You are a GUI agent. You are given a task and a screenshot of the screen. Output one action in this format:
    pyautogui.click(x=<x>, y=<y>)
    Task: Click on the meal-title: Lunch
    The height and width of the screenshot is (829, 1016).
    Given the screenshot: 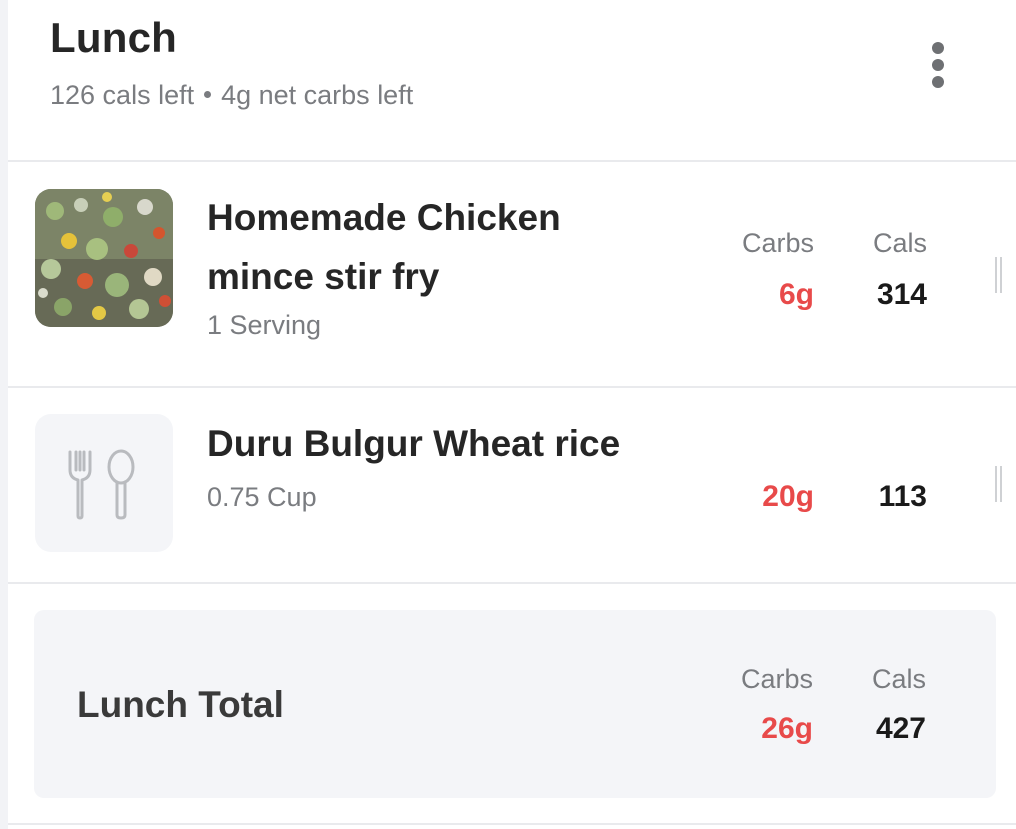 What is the action you would take?
    pyautogui.click(x=113, y=37)
    